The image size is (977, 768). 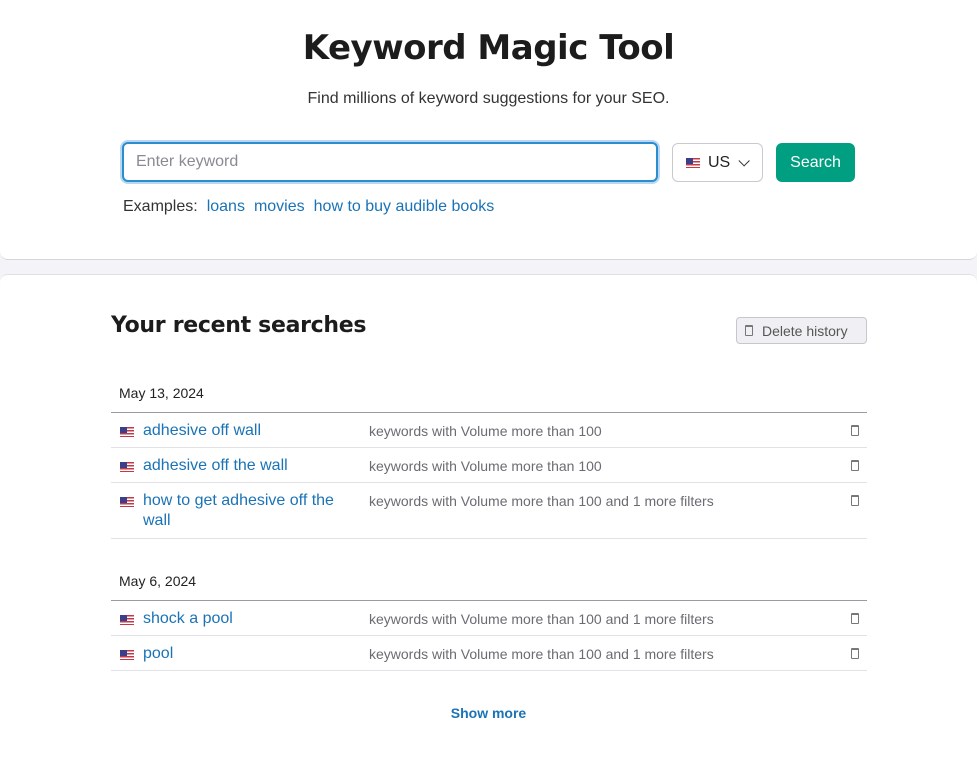 What do you see at coordinates (488, 48) in the screenshot?
I see `page-title: Keyword Magic Tool` at bounding box center [488, 48].